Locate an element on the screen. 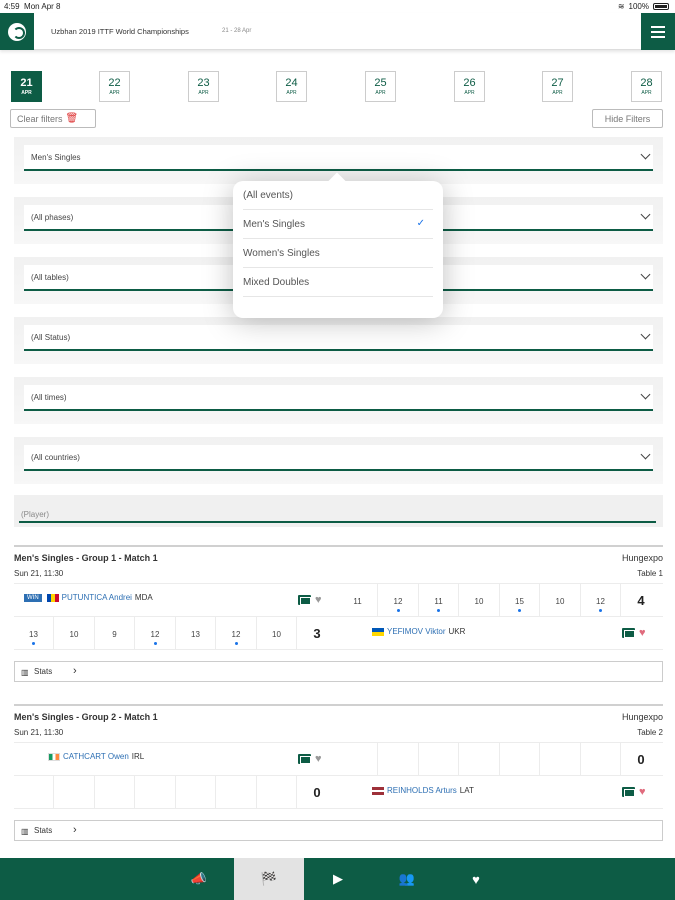 This screenshot has height=900, width=675. day-tab-23: 23 APR is located at coordinates (203, 86).